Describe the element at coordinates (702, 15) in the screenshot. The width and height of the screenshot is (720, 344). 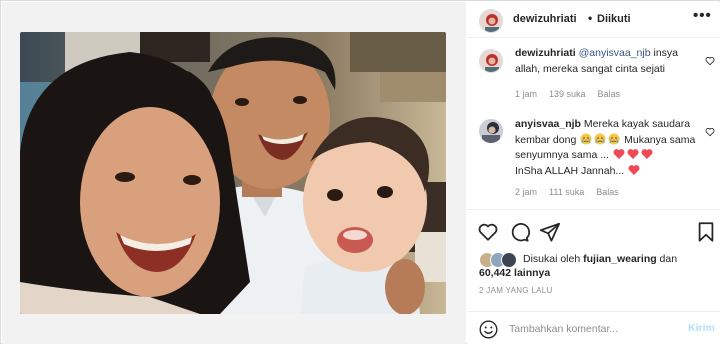
I see `more-options-icon: •••` at that location.